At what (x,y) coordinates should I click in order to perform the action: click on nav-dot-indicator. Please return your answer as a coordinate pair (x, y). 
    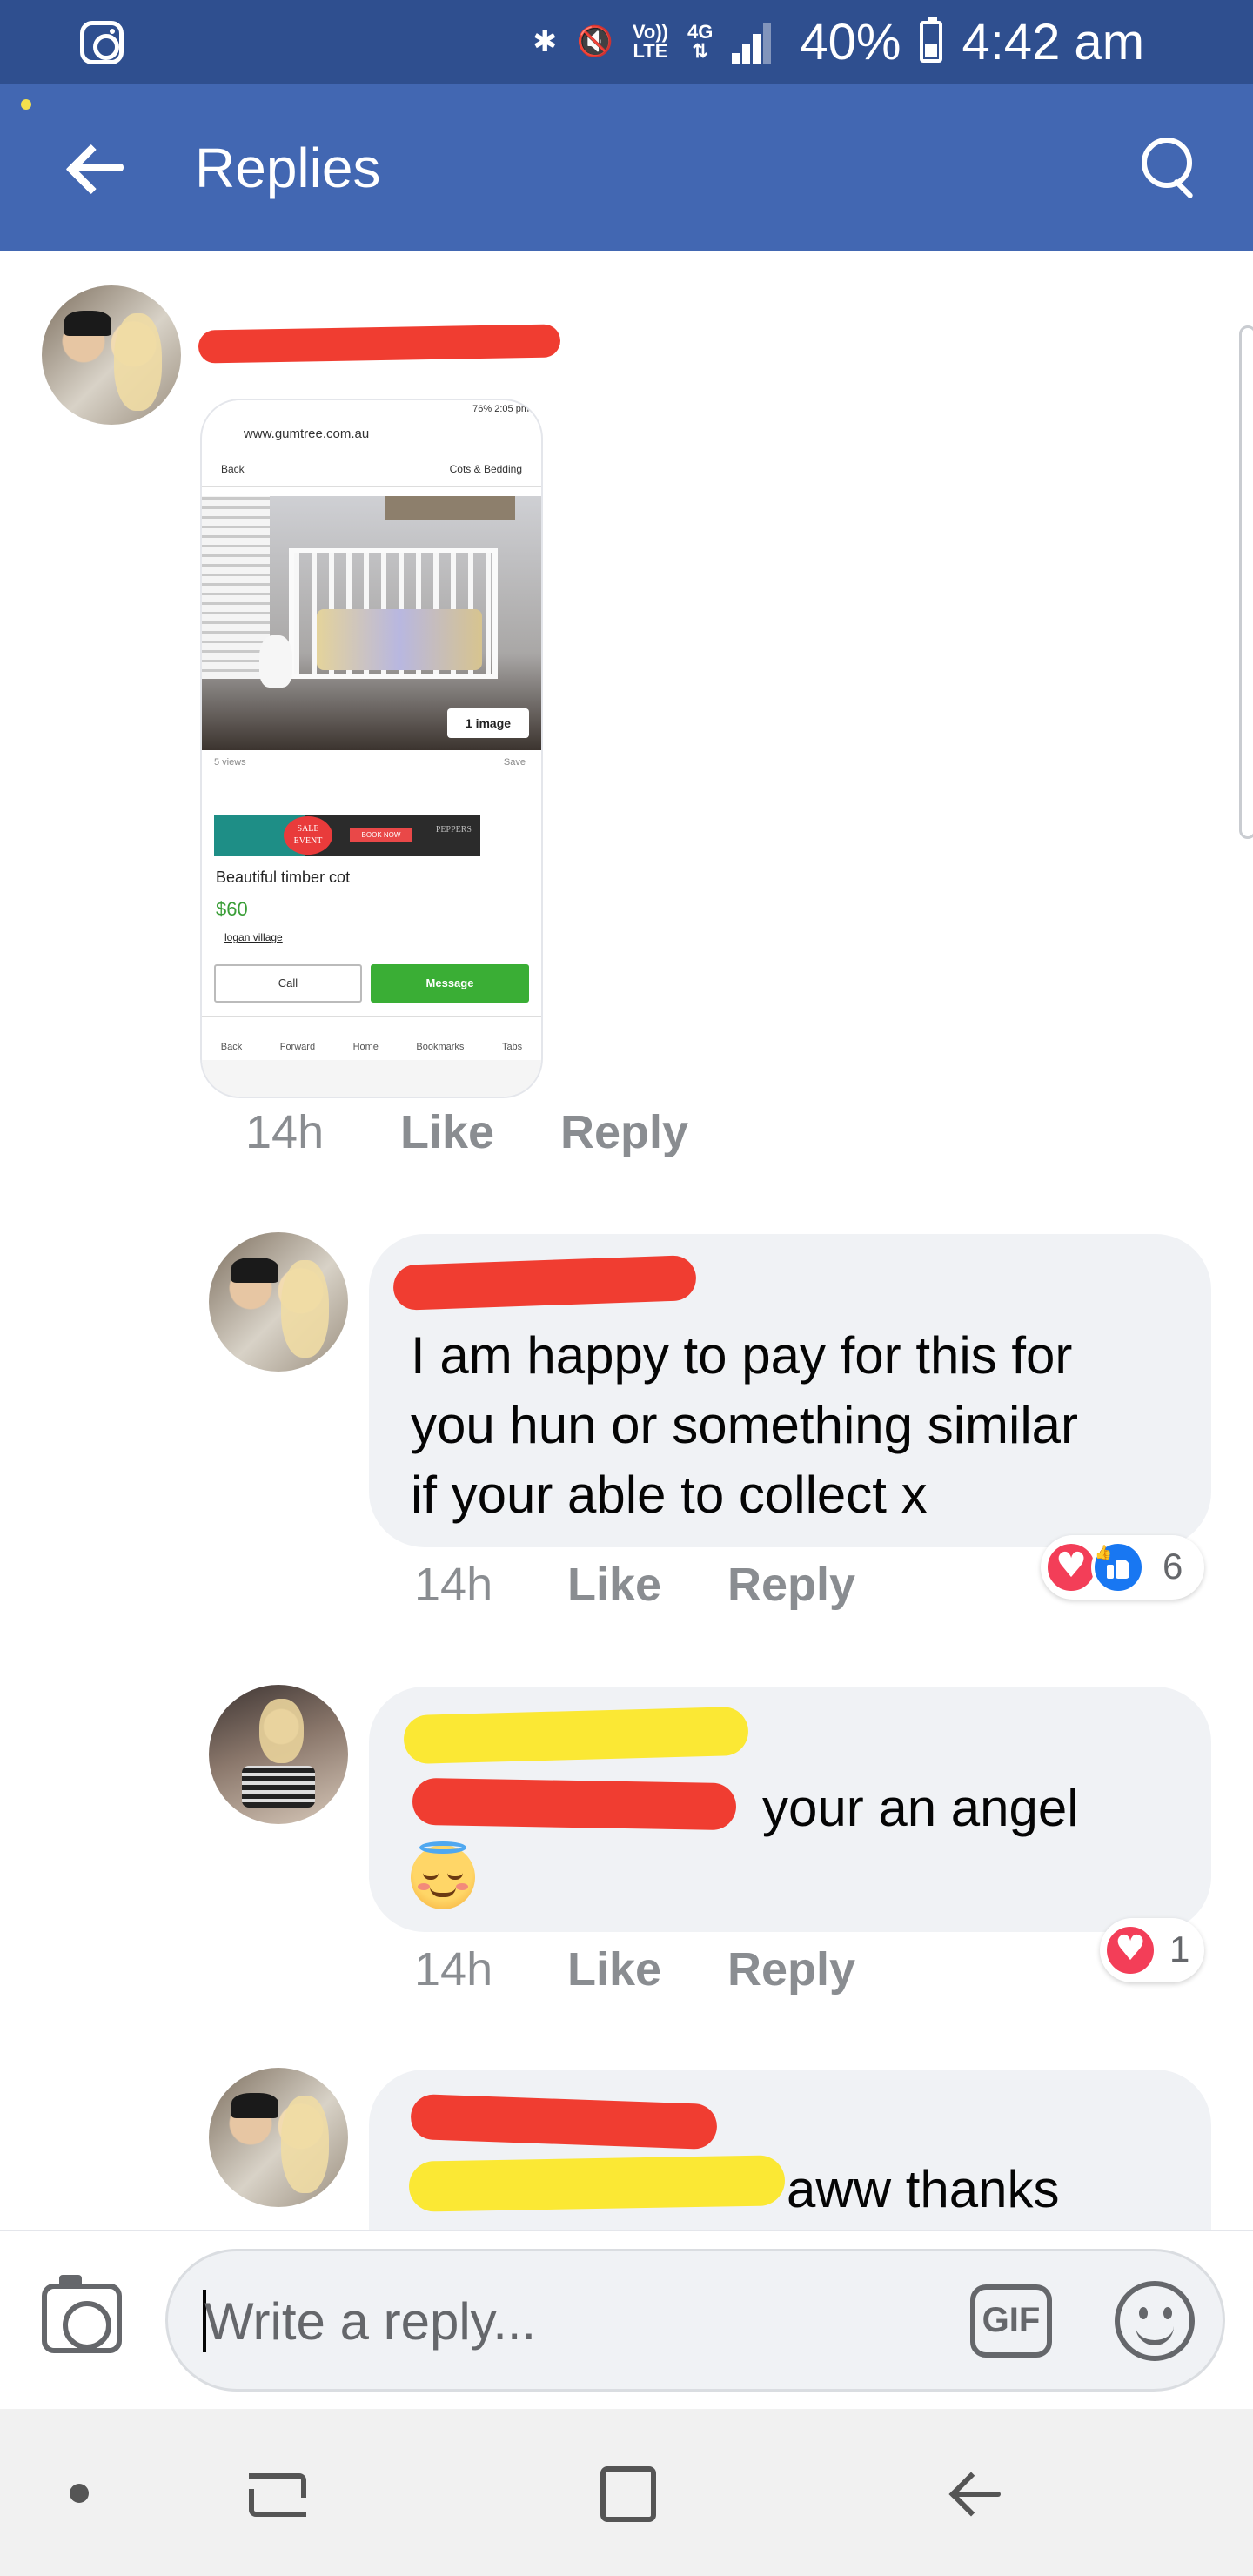
    Looking at the image, I should click on (79, 2493).